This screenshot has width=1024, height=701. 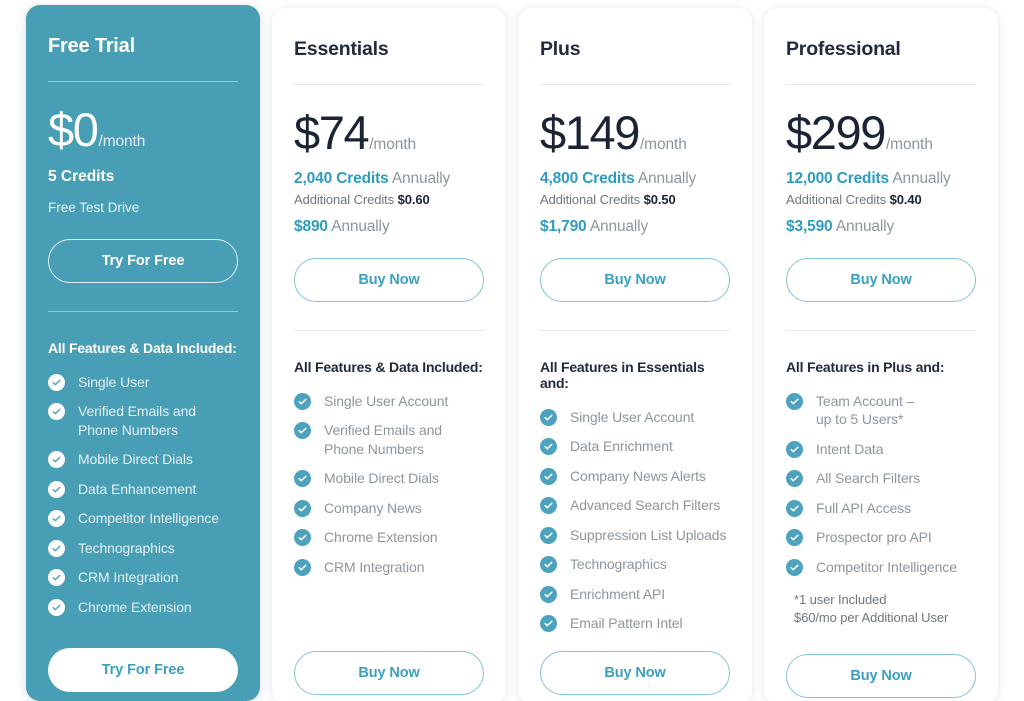 What do you see at coordinates (311, 226) in the screenshot?
I see `annual-price-value: $890` at bounding box center [311, 226].